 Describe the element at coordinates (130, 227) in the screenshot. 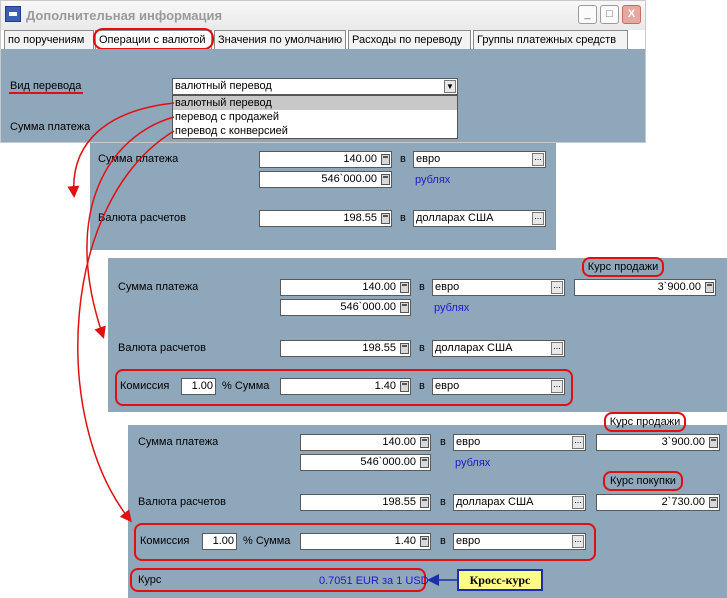

I see `arrow-to-panel2` at that location.